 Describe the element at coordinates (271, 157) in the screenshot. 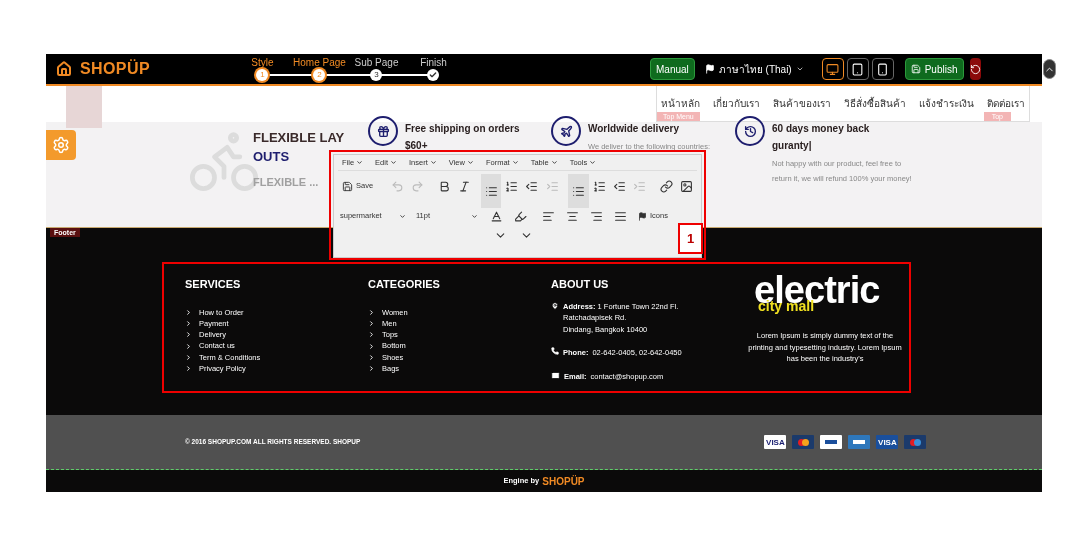

I see `feature-title: OUTS` at that location.